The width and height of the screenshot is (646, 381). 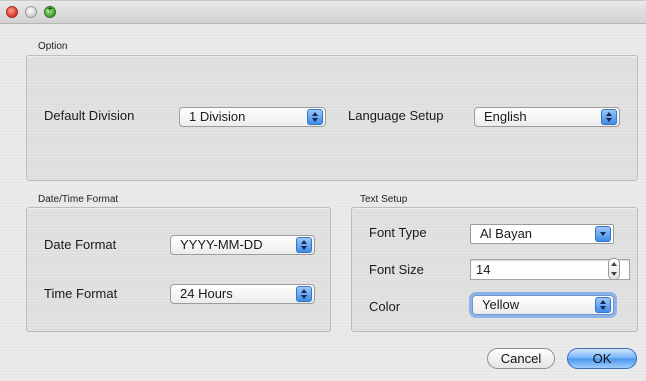 What do you see at coordinates (603, 234) in the screenshot?
I see `dropdown-arrow-icon` at bounding box center [603, 234].